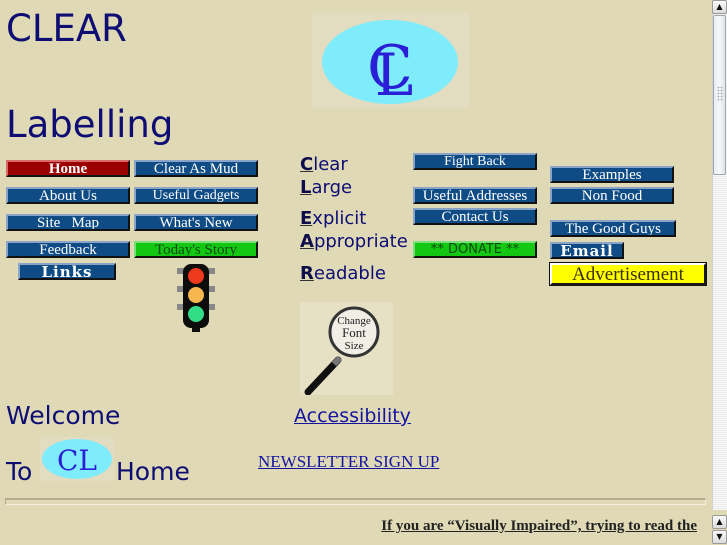 Image resolution: width=727 pixels, height=545 pixels. I want to click on newsletter-signup-link: NEWSLETTER SIGN UP, so click(348, 462).